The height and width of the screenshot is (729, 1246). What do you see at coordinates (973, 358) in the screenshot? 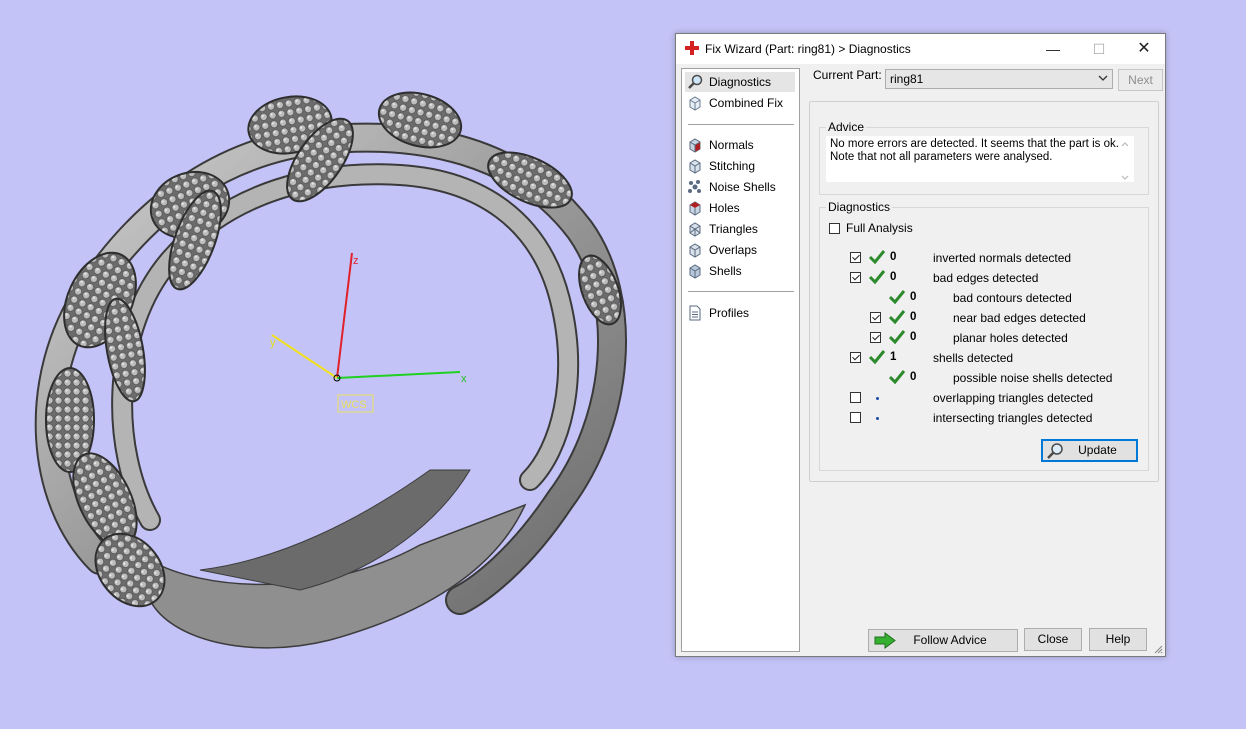
I see `diag-label: shells detected` at bounding box center [973, 358].